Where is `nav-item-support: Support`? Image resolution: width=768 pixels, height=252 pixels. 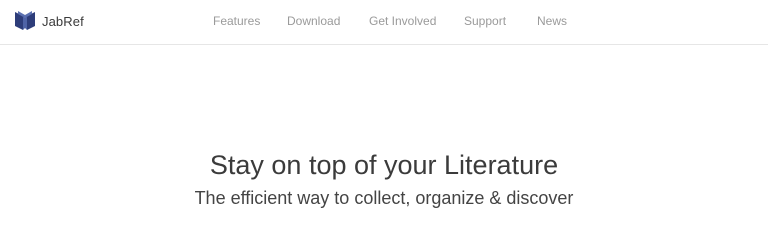 nav-item-support: Support is located at coordinates (485, 21).